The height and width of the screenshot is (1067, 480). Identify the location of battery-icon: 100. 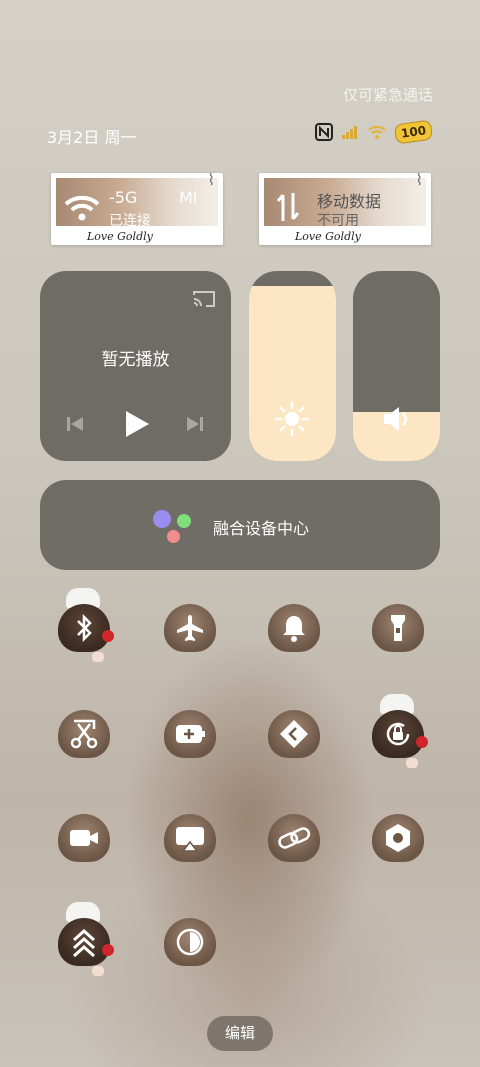
(413, 132).